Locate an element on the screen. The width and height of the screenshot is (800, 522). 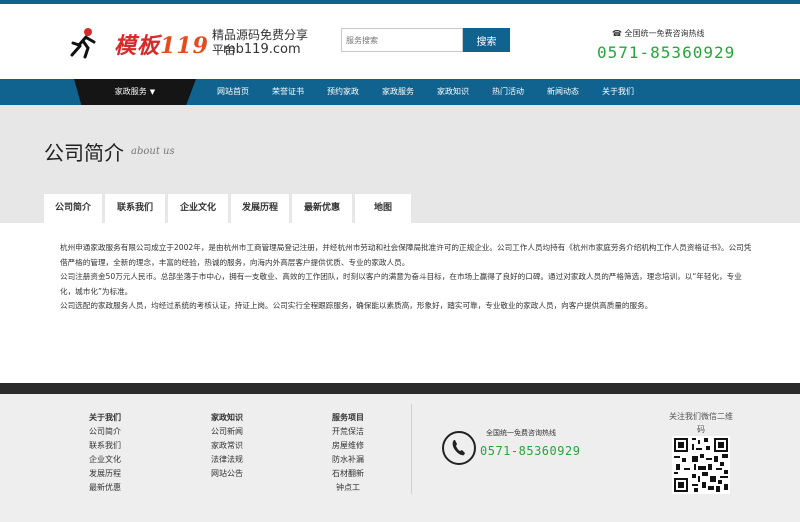
footer-col-about: 关于我们 公司简介 联系我们 企业文化 发展历程 最新优惠 is located at coordinates (105, 453).